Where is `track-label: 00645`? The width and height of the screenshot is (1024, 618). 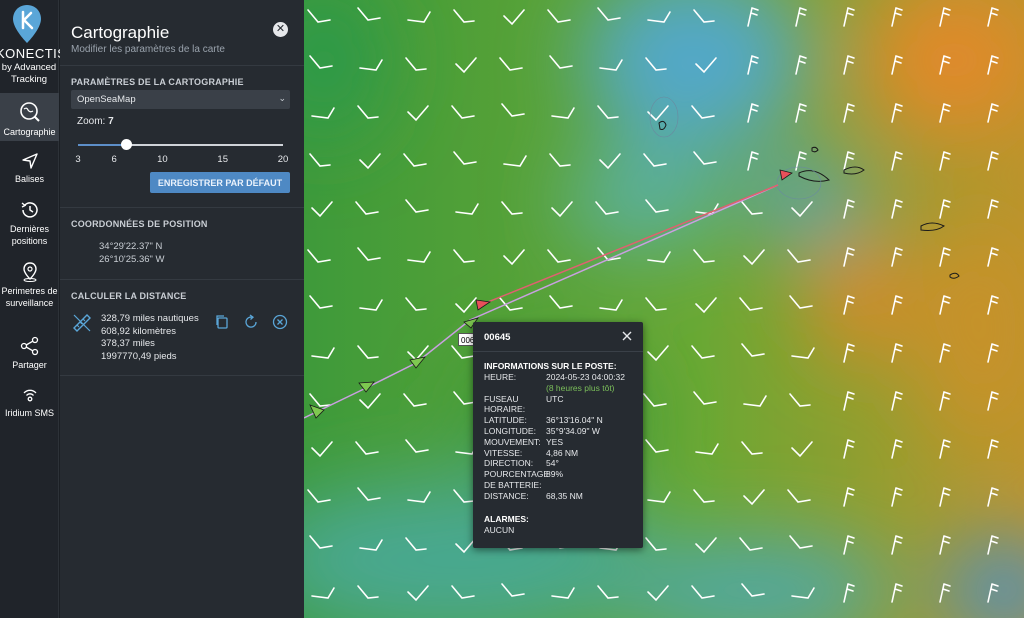 track-label: 00645 is located at coordinates (466, 339).